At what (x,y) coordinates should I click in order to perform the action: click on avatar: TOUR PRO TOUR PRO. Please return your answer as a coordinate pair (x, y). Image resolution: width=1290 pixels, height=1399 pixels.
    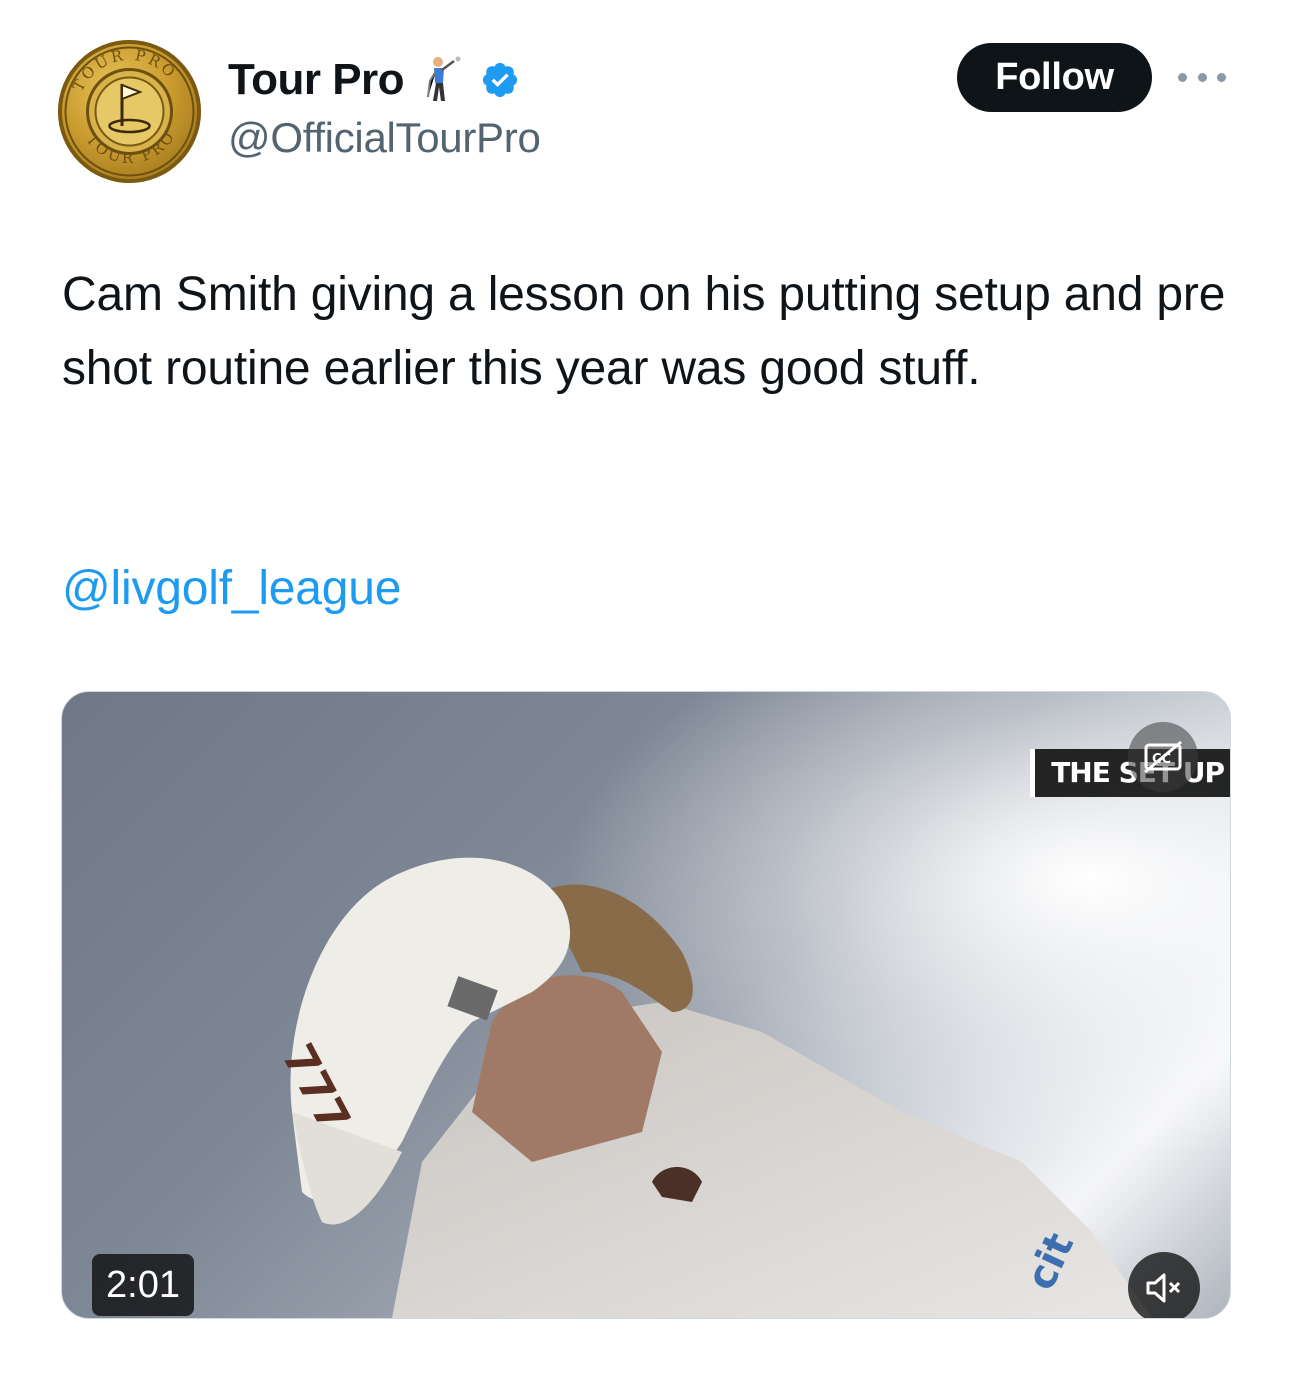
    Looking at the image, I should click on (129, 111).